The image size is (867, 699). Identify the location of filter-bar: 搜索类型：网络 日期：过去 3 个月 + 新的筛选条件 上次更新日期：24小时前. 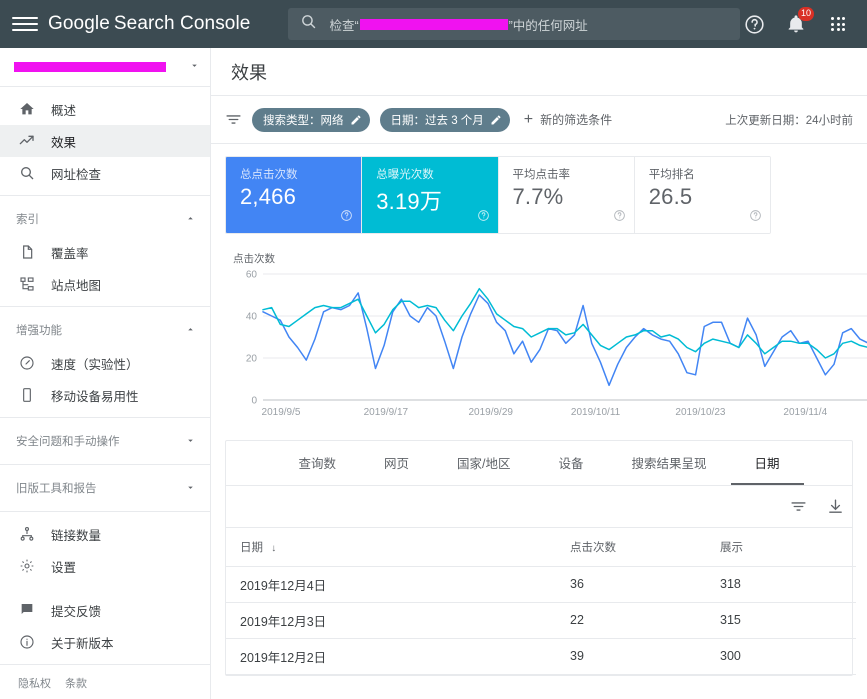
(539, 120).